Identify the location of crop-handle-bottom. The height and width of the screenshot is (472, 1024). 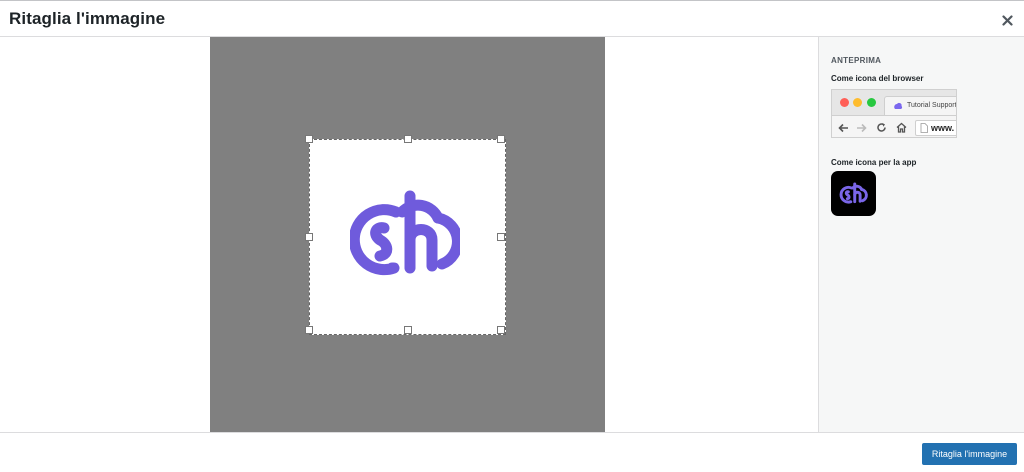
(408, 330).